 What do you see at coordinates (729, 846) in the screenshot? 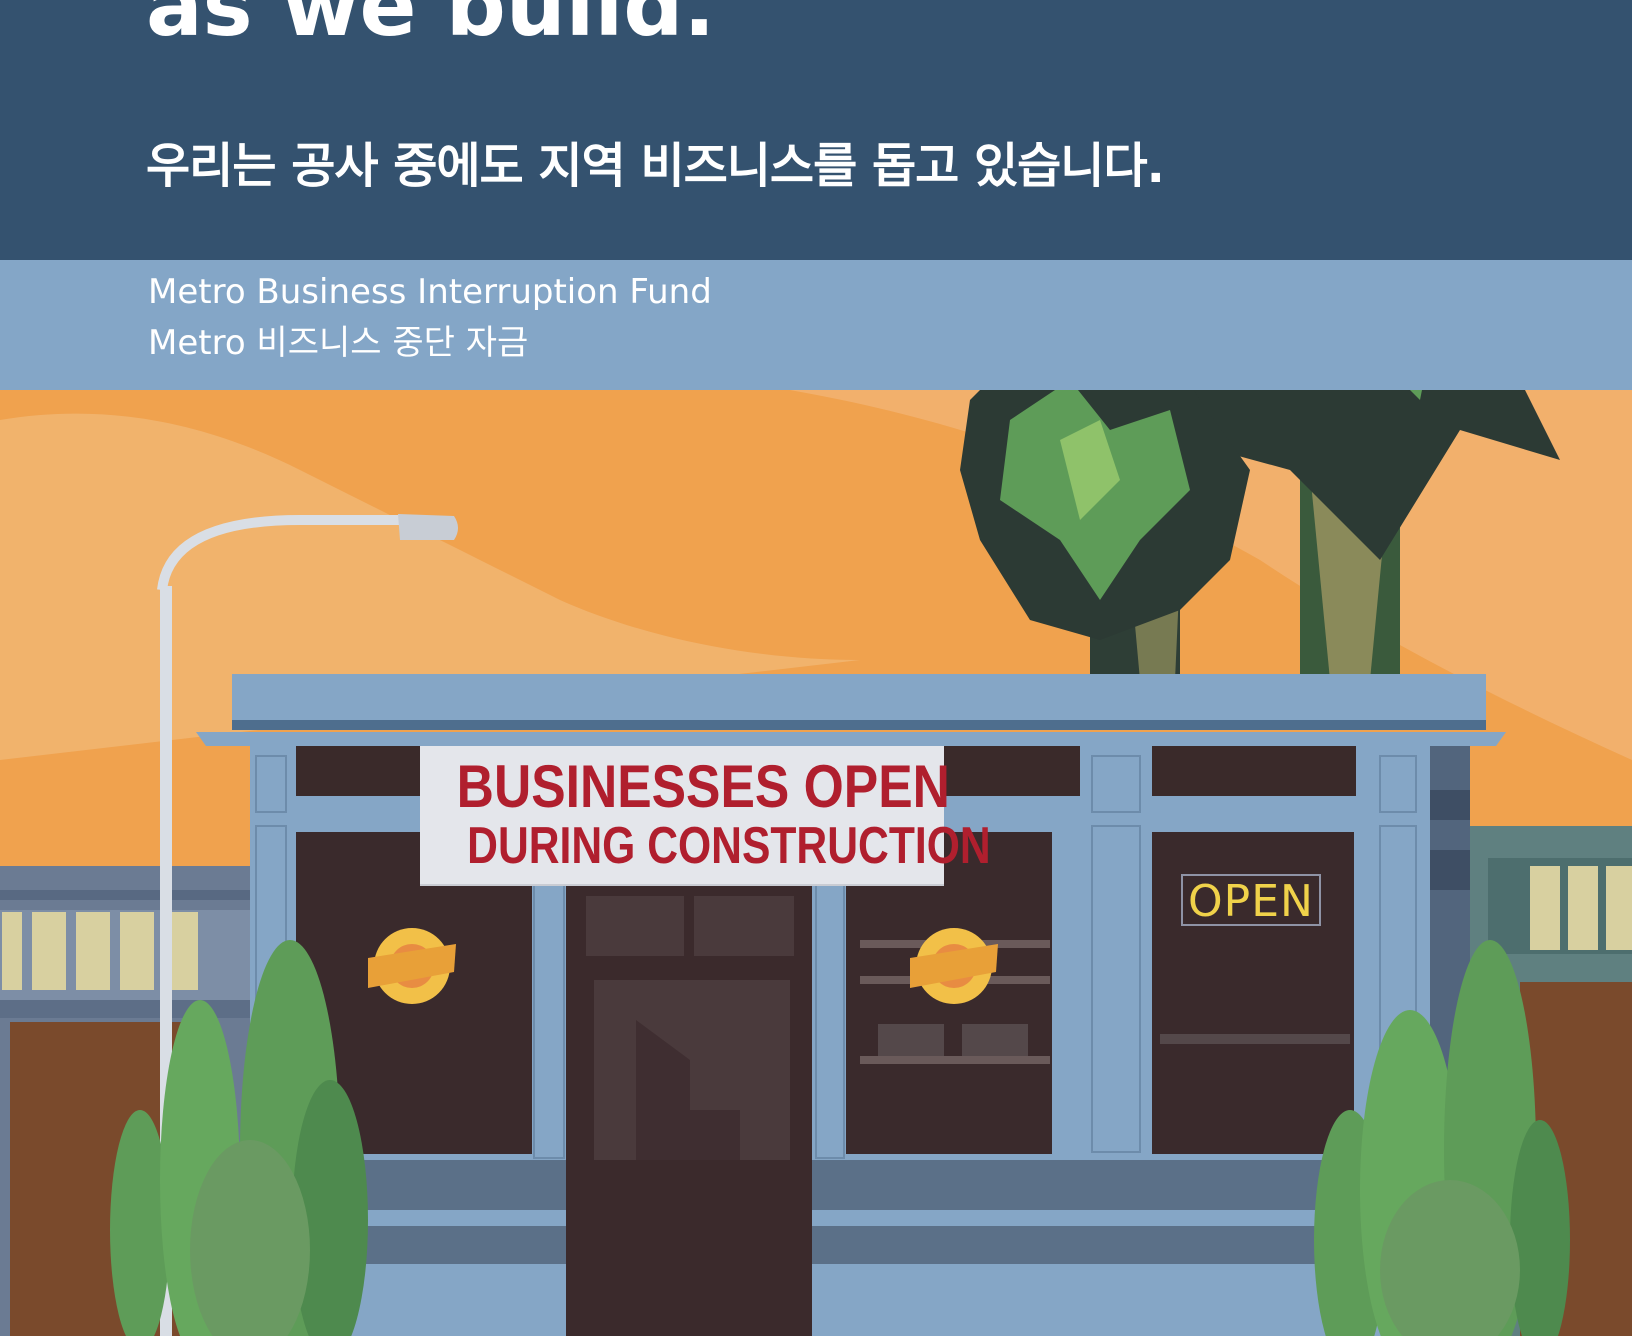
I see `banner-line-2: DURING CONSTRUCTION` at bounding box center [729, 846].